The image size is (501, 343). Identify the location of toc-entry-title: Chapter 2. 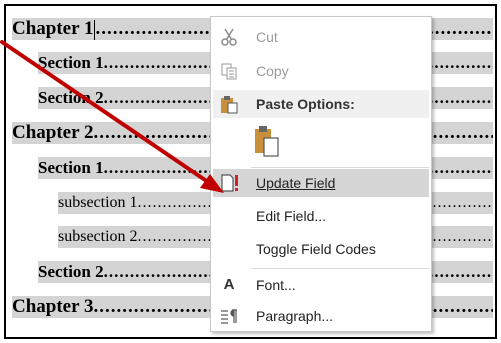
(53, 132).